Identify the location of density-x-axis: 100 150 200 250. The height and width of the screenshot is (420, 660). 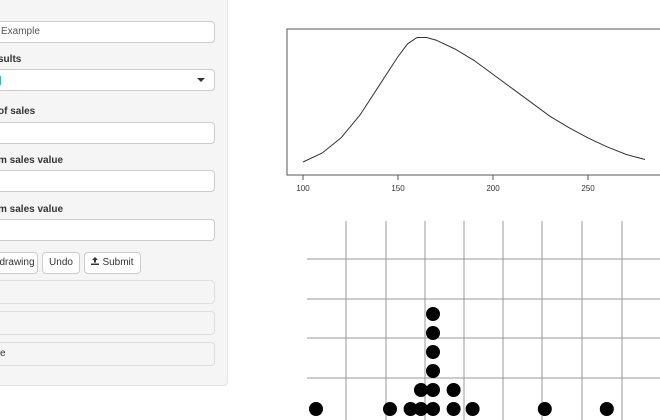
(445, 184).